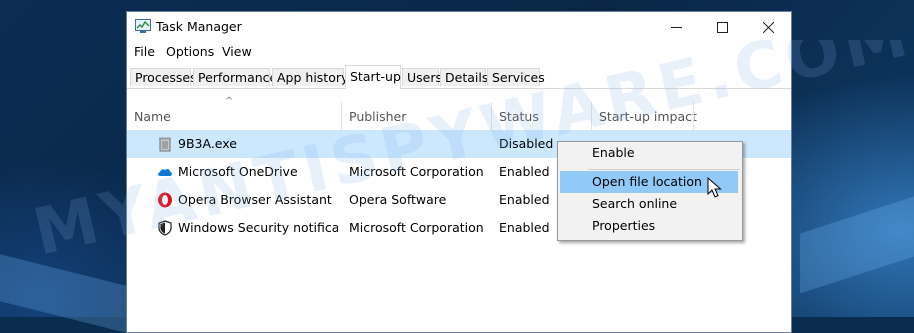  I want to click on tab-performance: Performance, so click(235, 77).